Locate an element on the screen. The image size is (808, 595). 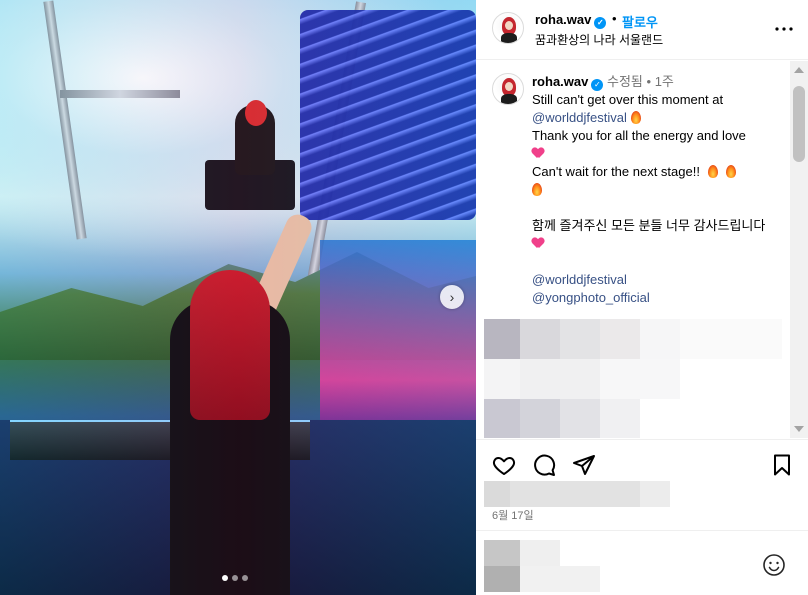
caption-line: Still can't get over this moment at is located at coordinates (628, 99).